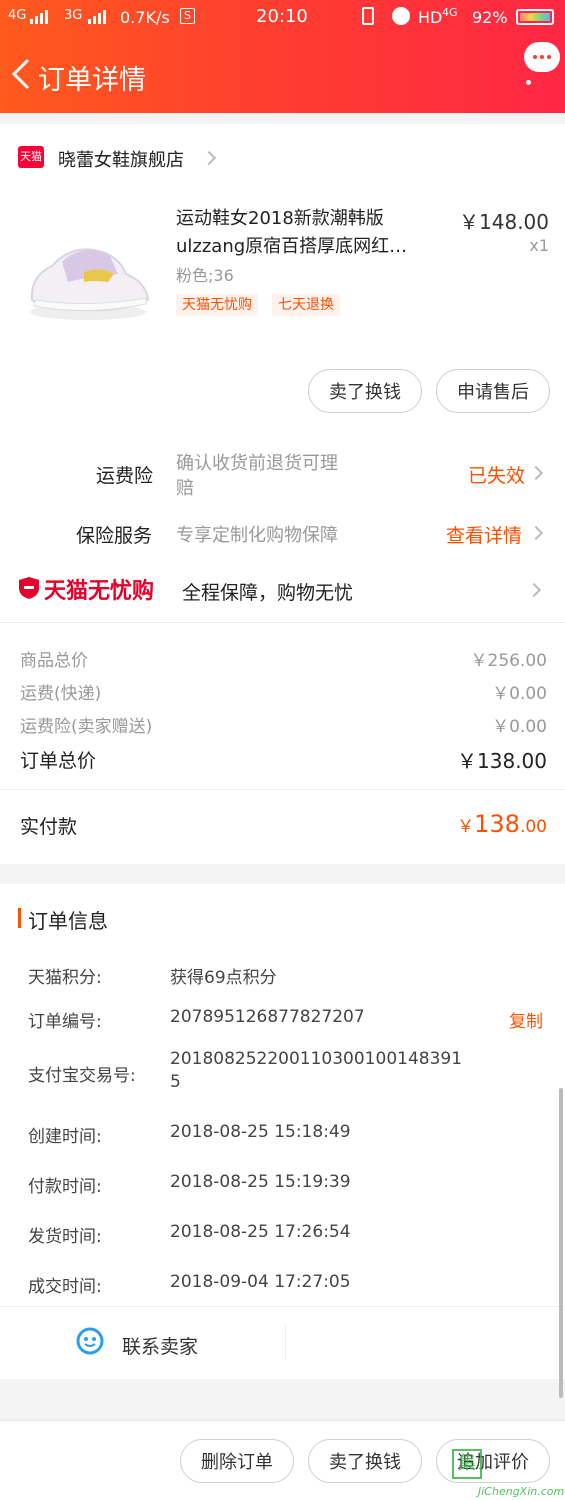 The width and height of the screenshot is (565, 1500). What do you see at coordinates (490, 17) in the screenshot?
I see `battery-percent: 92%` at bounding box center [490, 17].